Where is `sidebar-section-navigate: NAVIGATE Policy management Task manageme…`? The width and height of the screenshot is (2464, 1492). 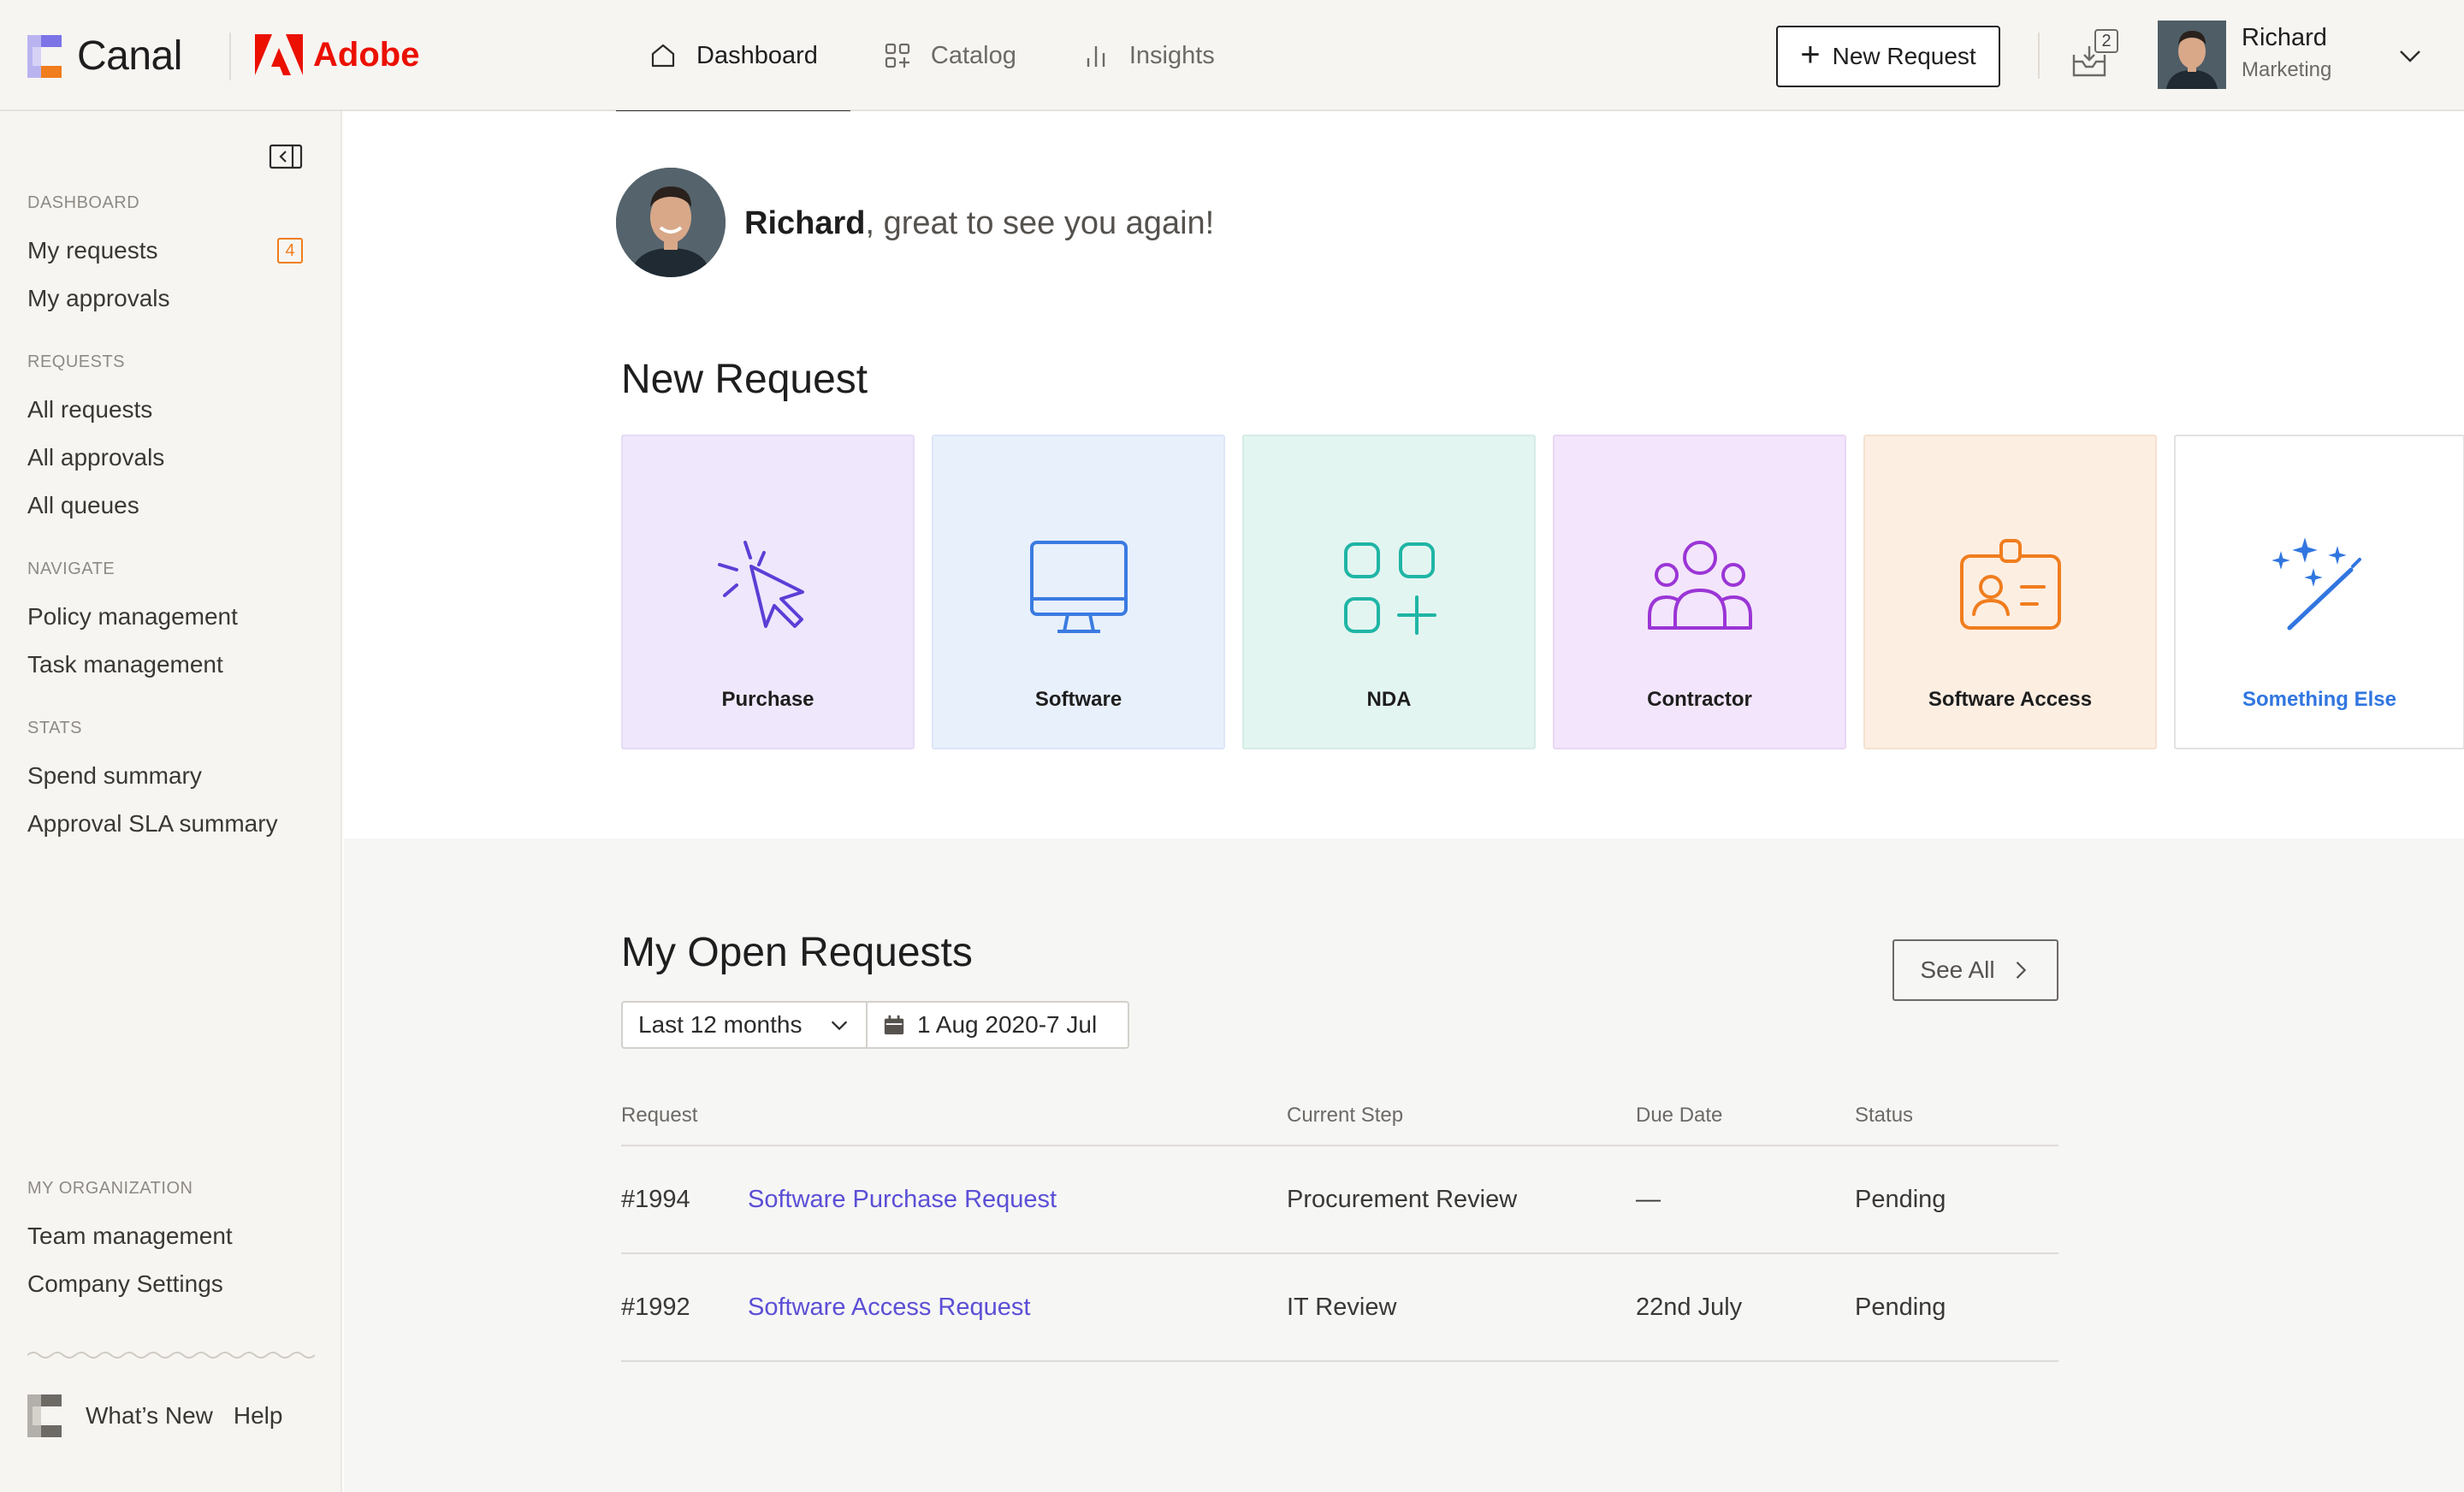 sidebar-section-navigate: NAVIGATE Policy management Task manageme… is located at coordinates (165, 624).